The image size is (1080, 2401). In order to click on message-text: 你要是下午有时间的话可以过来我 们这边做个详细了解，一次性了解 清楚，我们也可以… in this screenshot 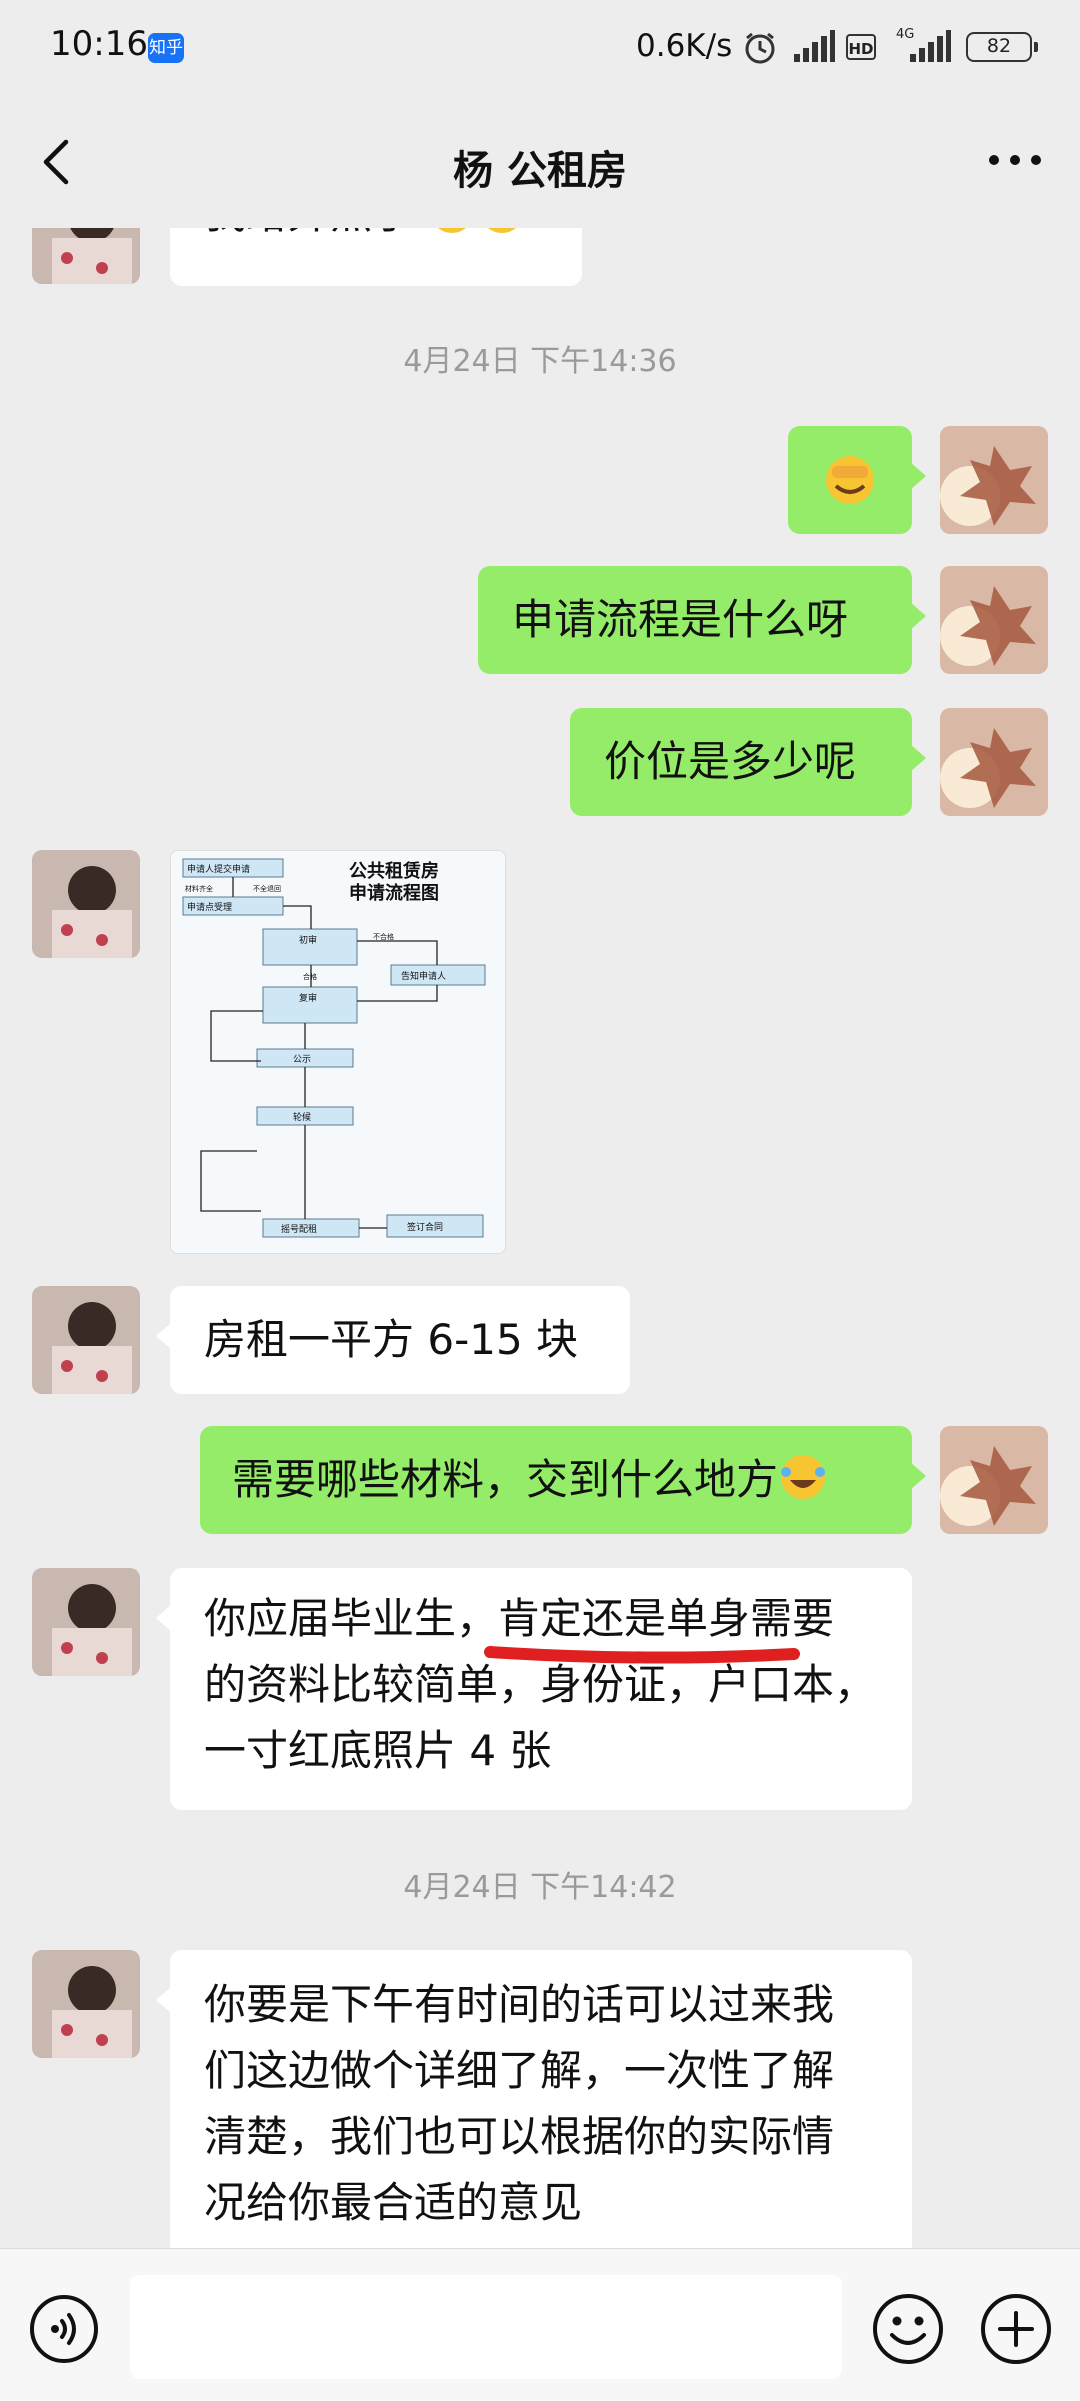, I will do `click(519, 2103)`.